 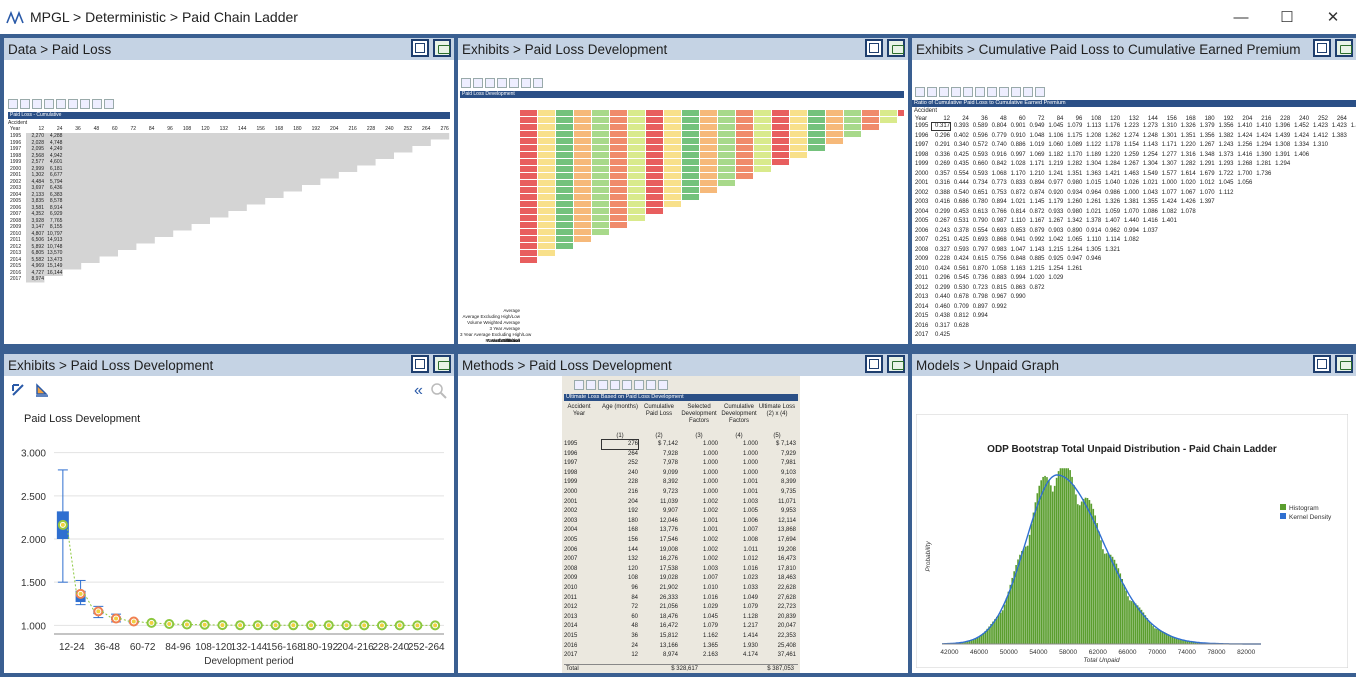 What do you see at coordinates (18, 390) in the screenshot?
I see `expand-corner-icon` at bounding box center [18, 390].